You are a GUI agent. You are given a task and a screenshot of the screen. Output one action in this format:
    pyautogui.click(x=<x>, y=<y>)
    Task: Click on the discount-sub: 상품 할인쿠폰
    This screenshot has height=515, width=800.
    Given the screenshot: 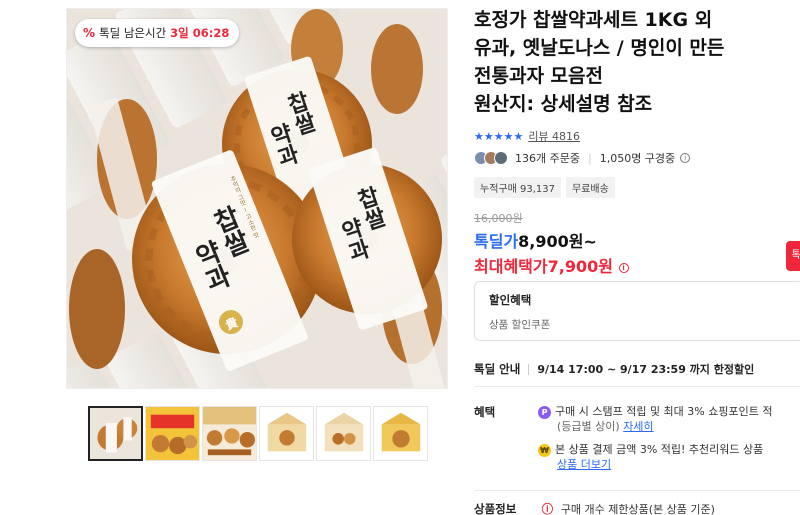 What is the action you would take?
    pyautogui.click(x=520, y=325)
    